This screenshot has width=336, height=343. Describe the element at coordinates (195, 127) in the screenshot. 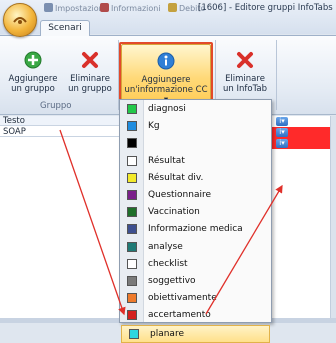

I see `menu-item: Kg` at that location.